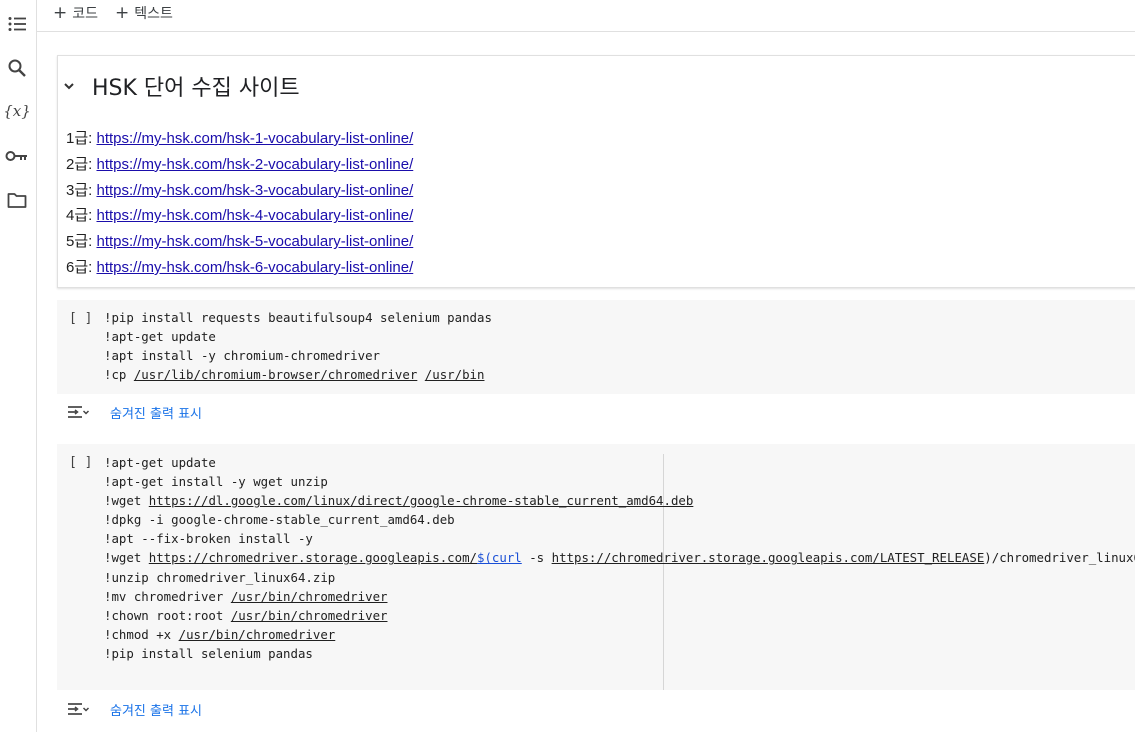 The height and width of the screenshot is (732, 1135). I want to click on code-text: !mv chromedriver, so click(167, 596).